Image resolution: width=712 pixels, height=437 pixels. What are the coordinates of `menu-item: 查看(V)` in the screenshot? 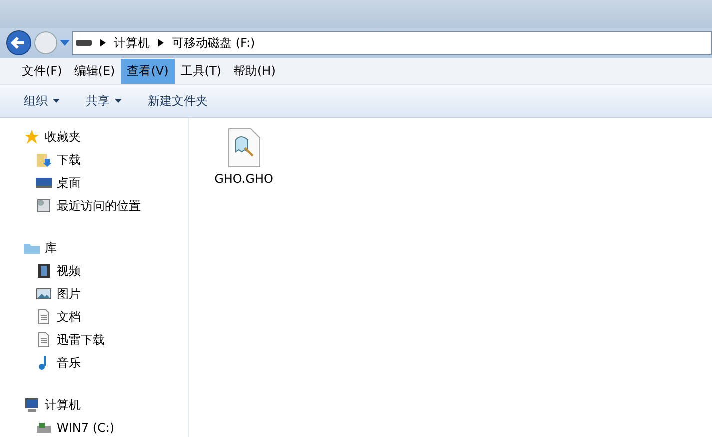 It's located at (148, 71).